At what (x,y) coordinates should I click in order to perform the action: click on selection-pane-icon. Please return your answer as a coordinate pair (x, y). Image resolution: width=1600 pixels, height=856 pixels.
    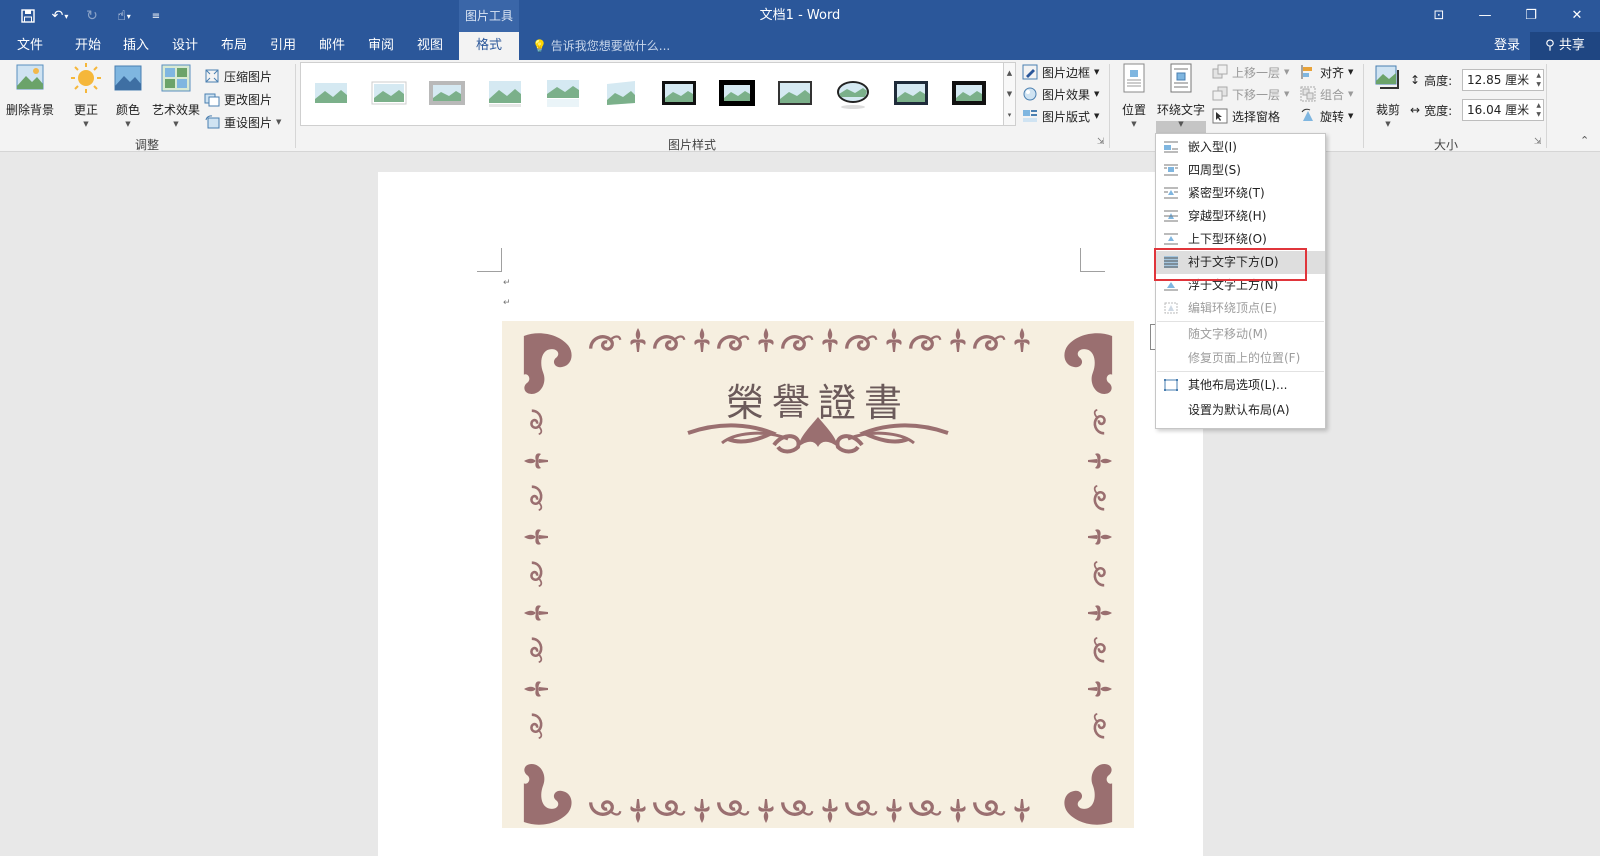
    Looking at the image, I should click on (1220, 116).